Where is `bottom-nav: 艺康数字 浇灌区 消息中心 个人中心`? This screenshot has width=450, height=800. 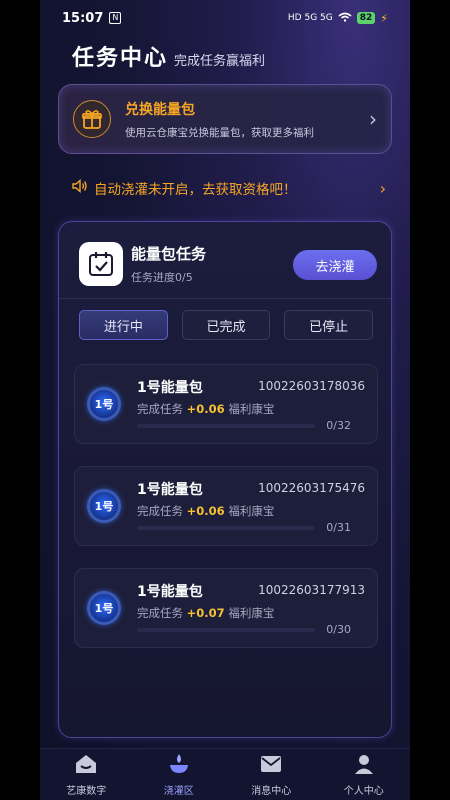
bottom-nav: 艺康数字 浇灌区 消息中心 个人中心 is located at coordinates (225, 774).